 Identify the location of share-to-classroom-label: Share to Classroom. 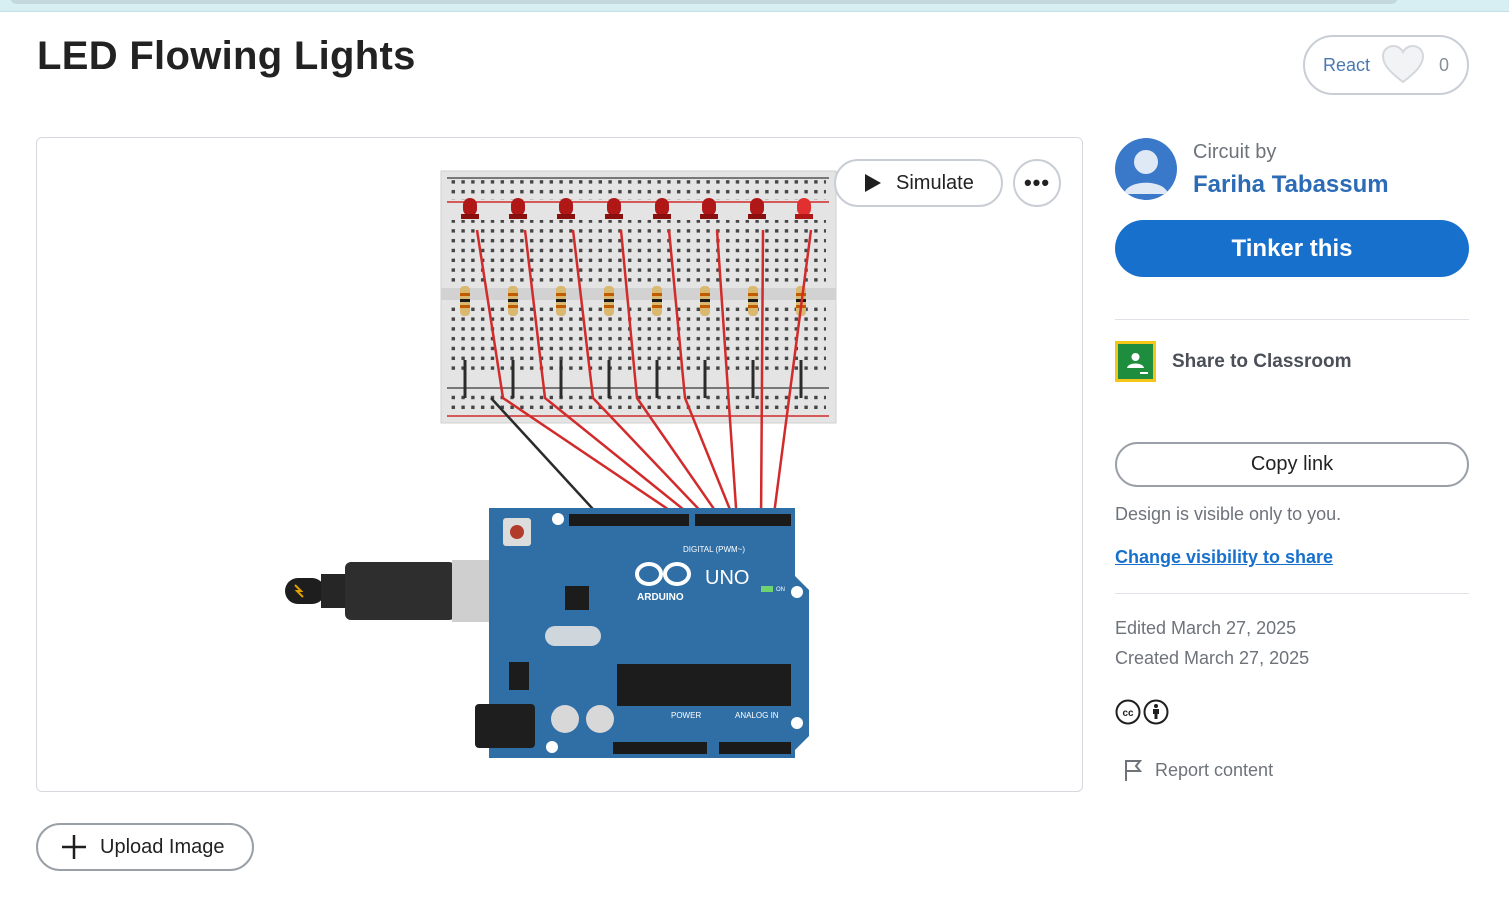
(1262, 361).